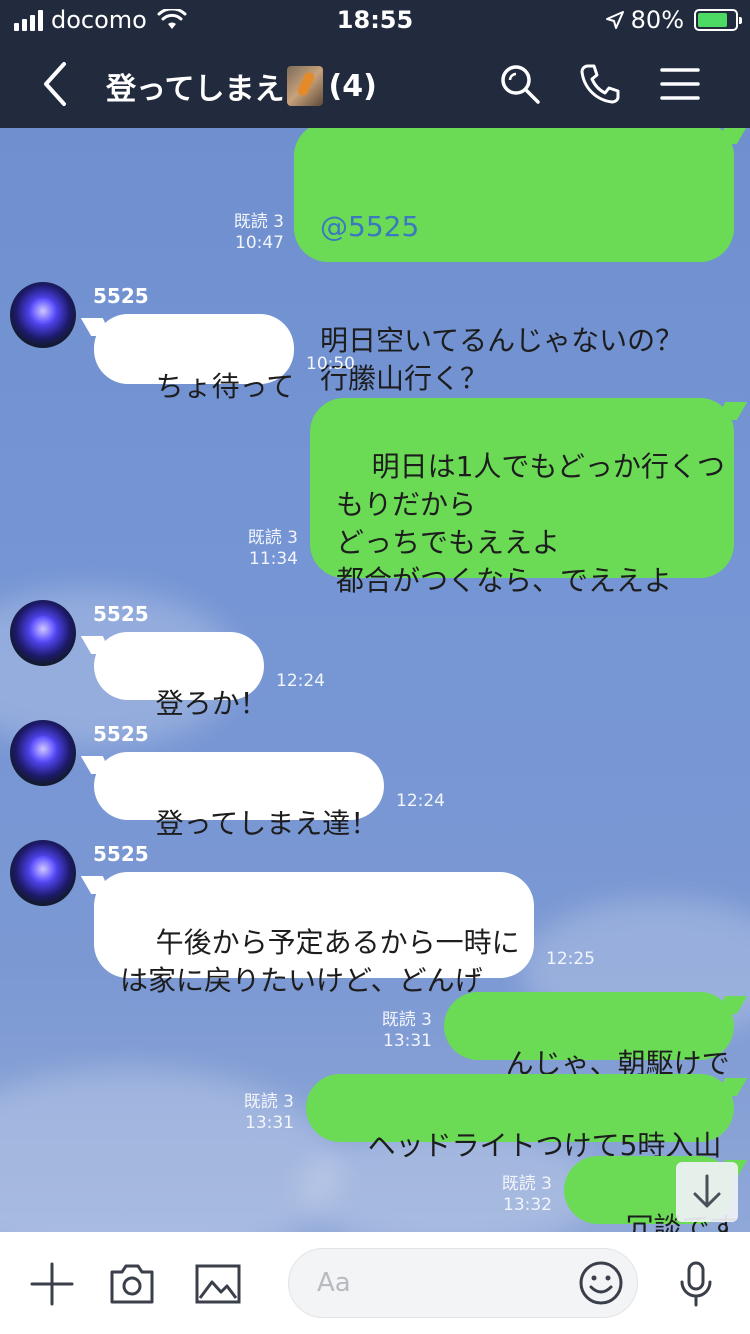  I want to click on message-bubble: ちょ待って, so click(194, 358).